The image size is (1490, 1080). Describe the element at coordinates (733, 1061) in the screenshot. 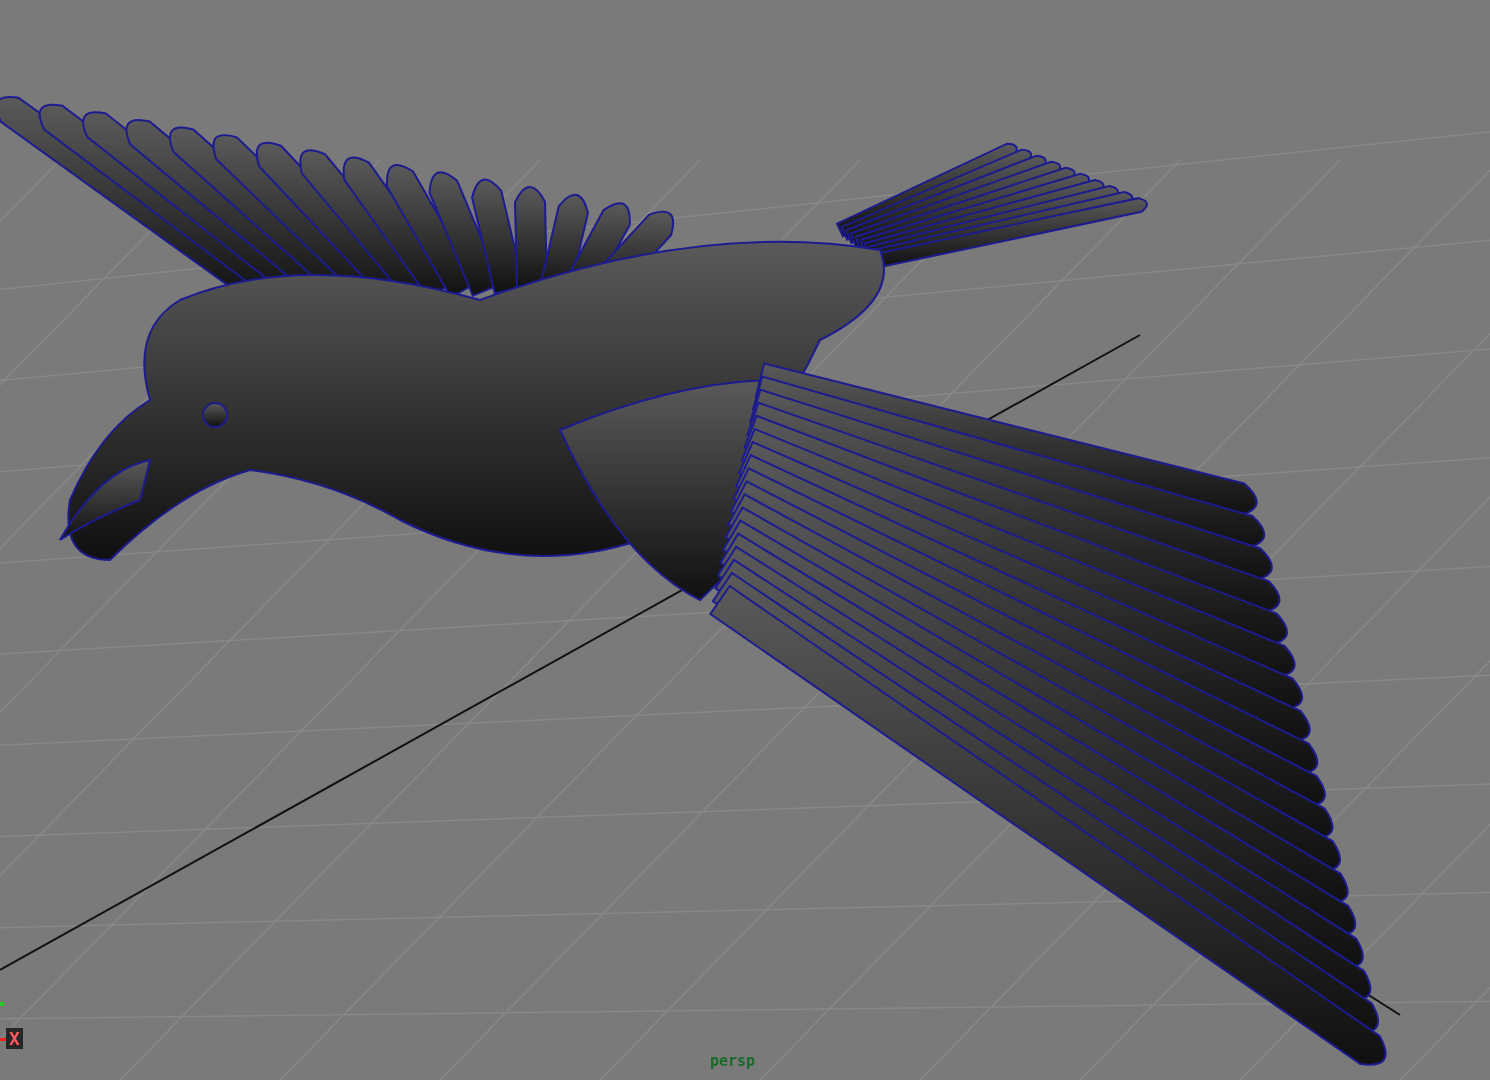

I see `camera-label: persp` at that location.